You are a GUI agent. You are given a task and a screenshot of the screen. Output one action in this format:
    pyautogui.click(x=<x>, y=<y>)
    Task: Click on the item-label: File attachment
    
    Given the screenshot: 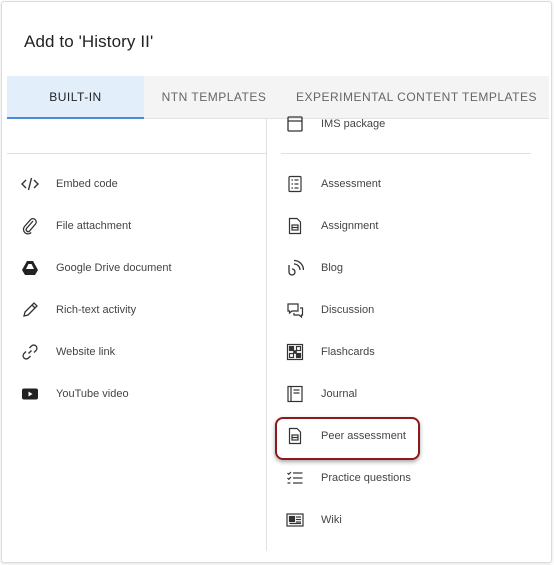 What is the action you would take?
    pyautogui.click(x=94, y=226)
    